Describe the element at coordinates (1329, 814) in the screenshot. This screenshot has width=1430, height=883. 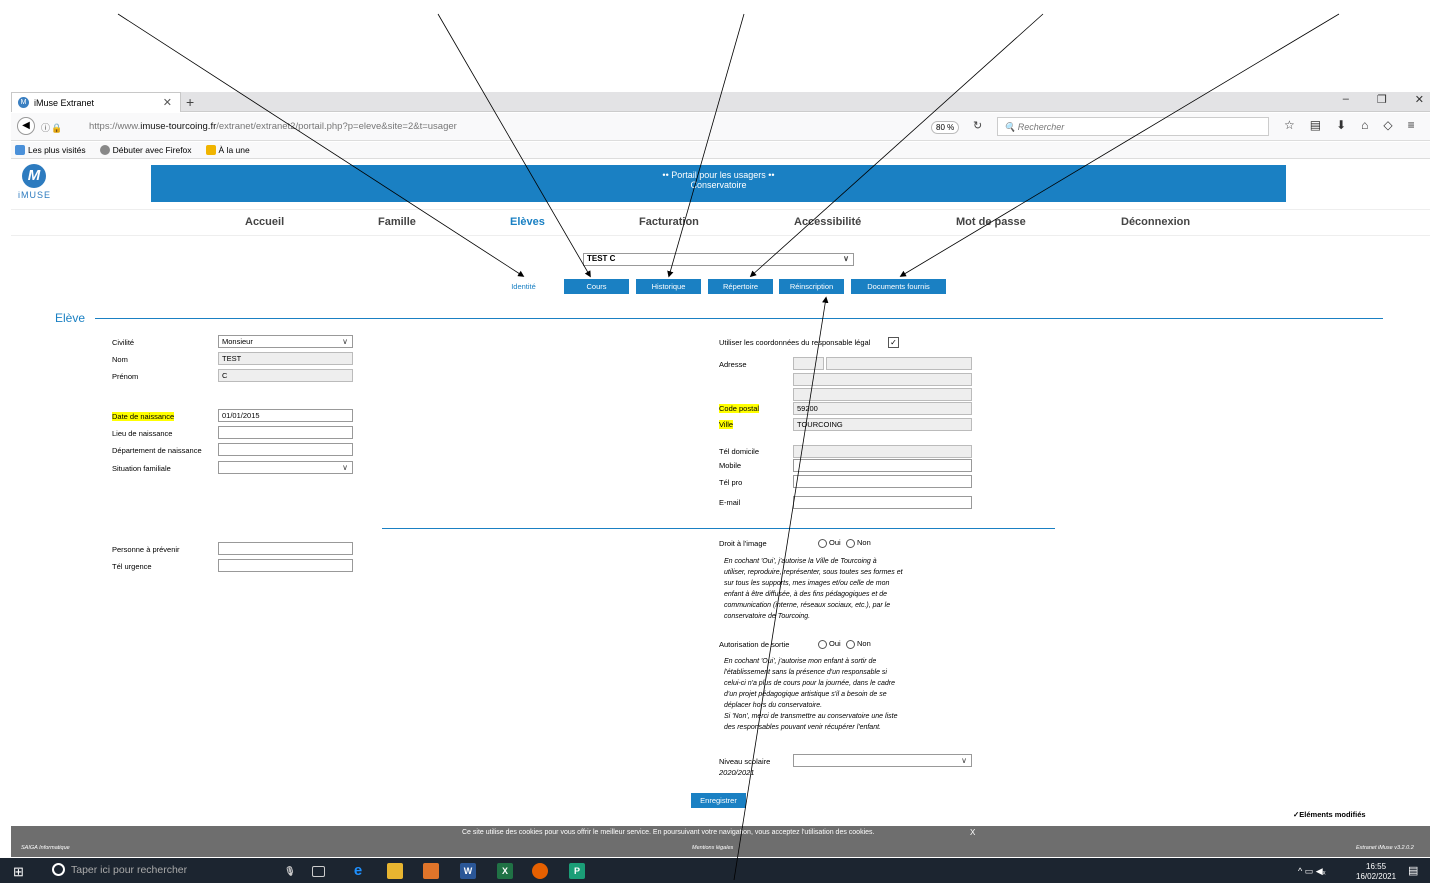
I see `modified-indicator: ✓Eléments modifiés` at that location.